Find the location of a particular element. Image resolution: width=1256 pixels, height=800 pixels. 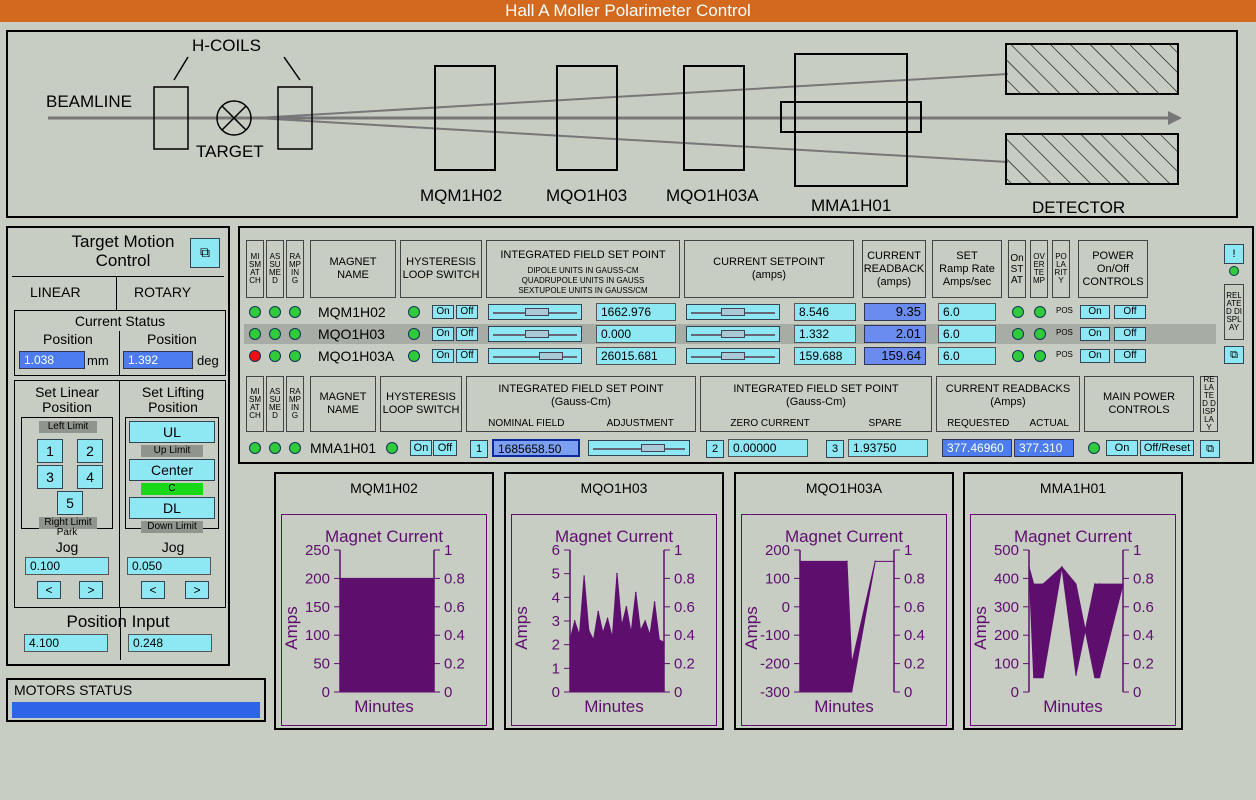

position-input-lifting: 0.248 is located at coordinates (170, 643).